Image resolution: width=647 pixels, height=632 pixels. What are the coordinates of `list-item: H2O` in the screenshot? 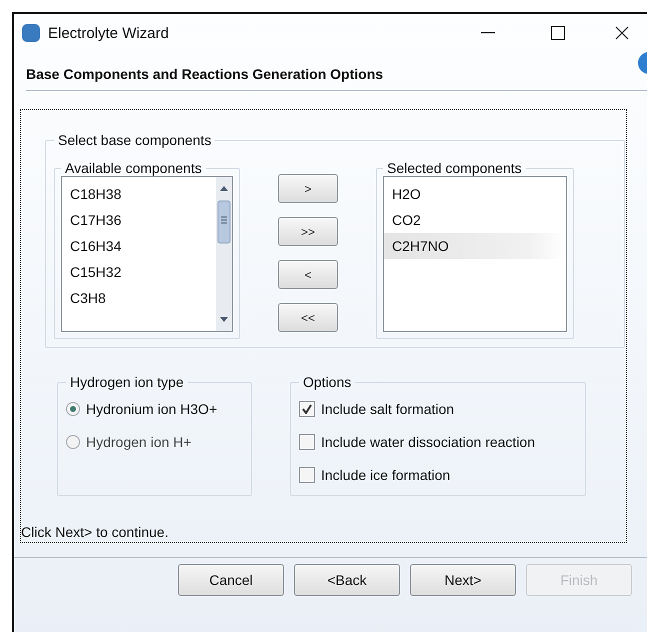 It's located at (475, 194).